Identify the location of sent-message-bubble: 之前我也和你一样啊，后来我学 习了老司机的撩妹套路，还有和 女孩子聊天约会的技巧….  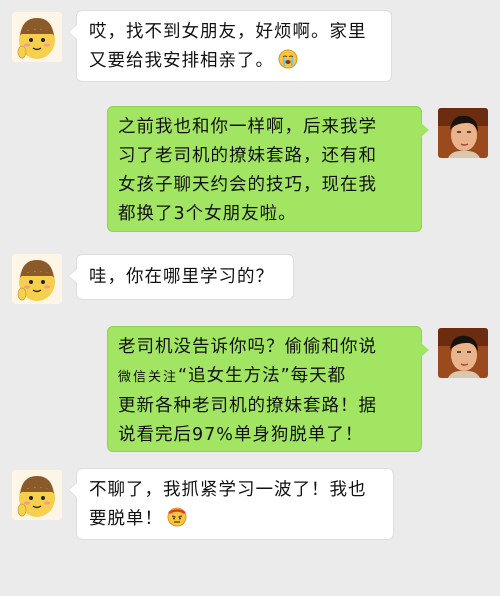
(268, 169).